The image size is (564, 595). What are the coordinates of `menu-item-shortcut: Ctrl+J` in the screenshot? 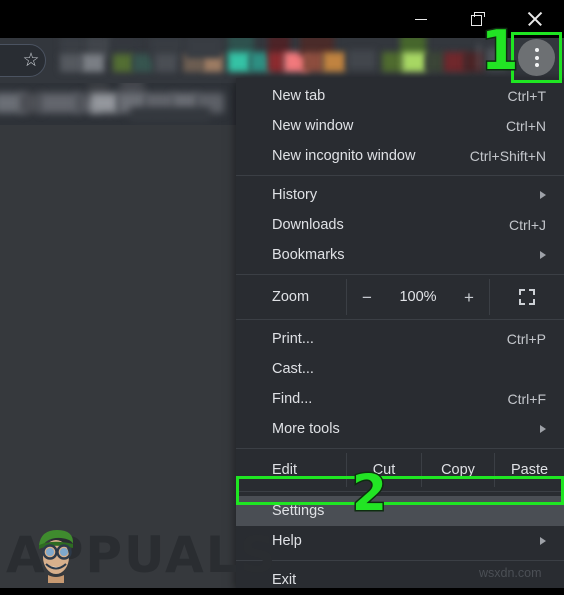 It's located at (527, 225).